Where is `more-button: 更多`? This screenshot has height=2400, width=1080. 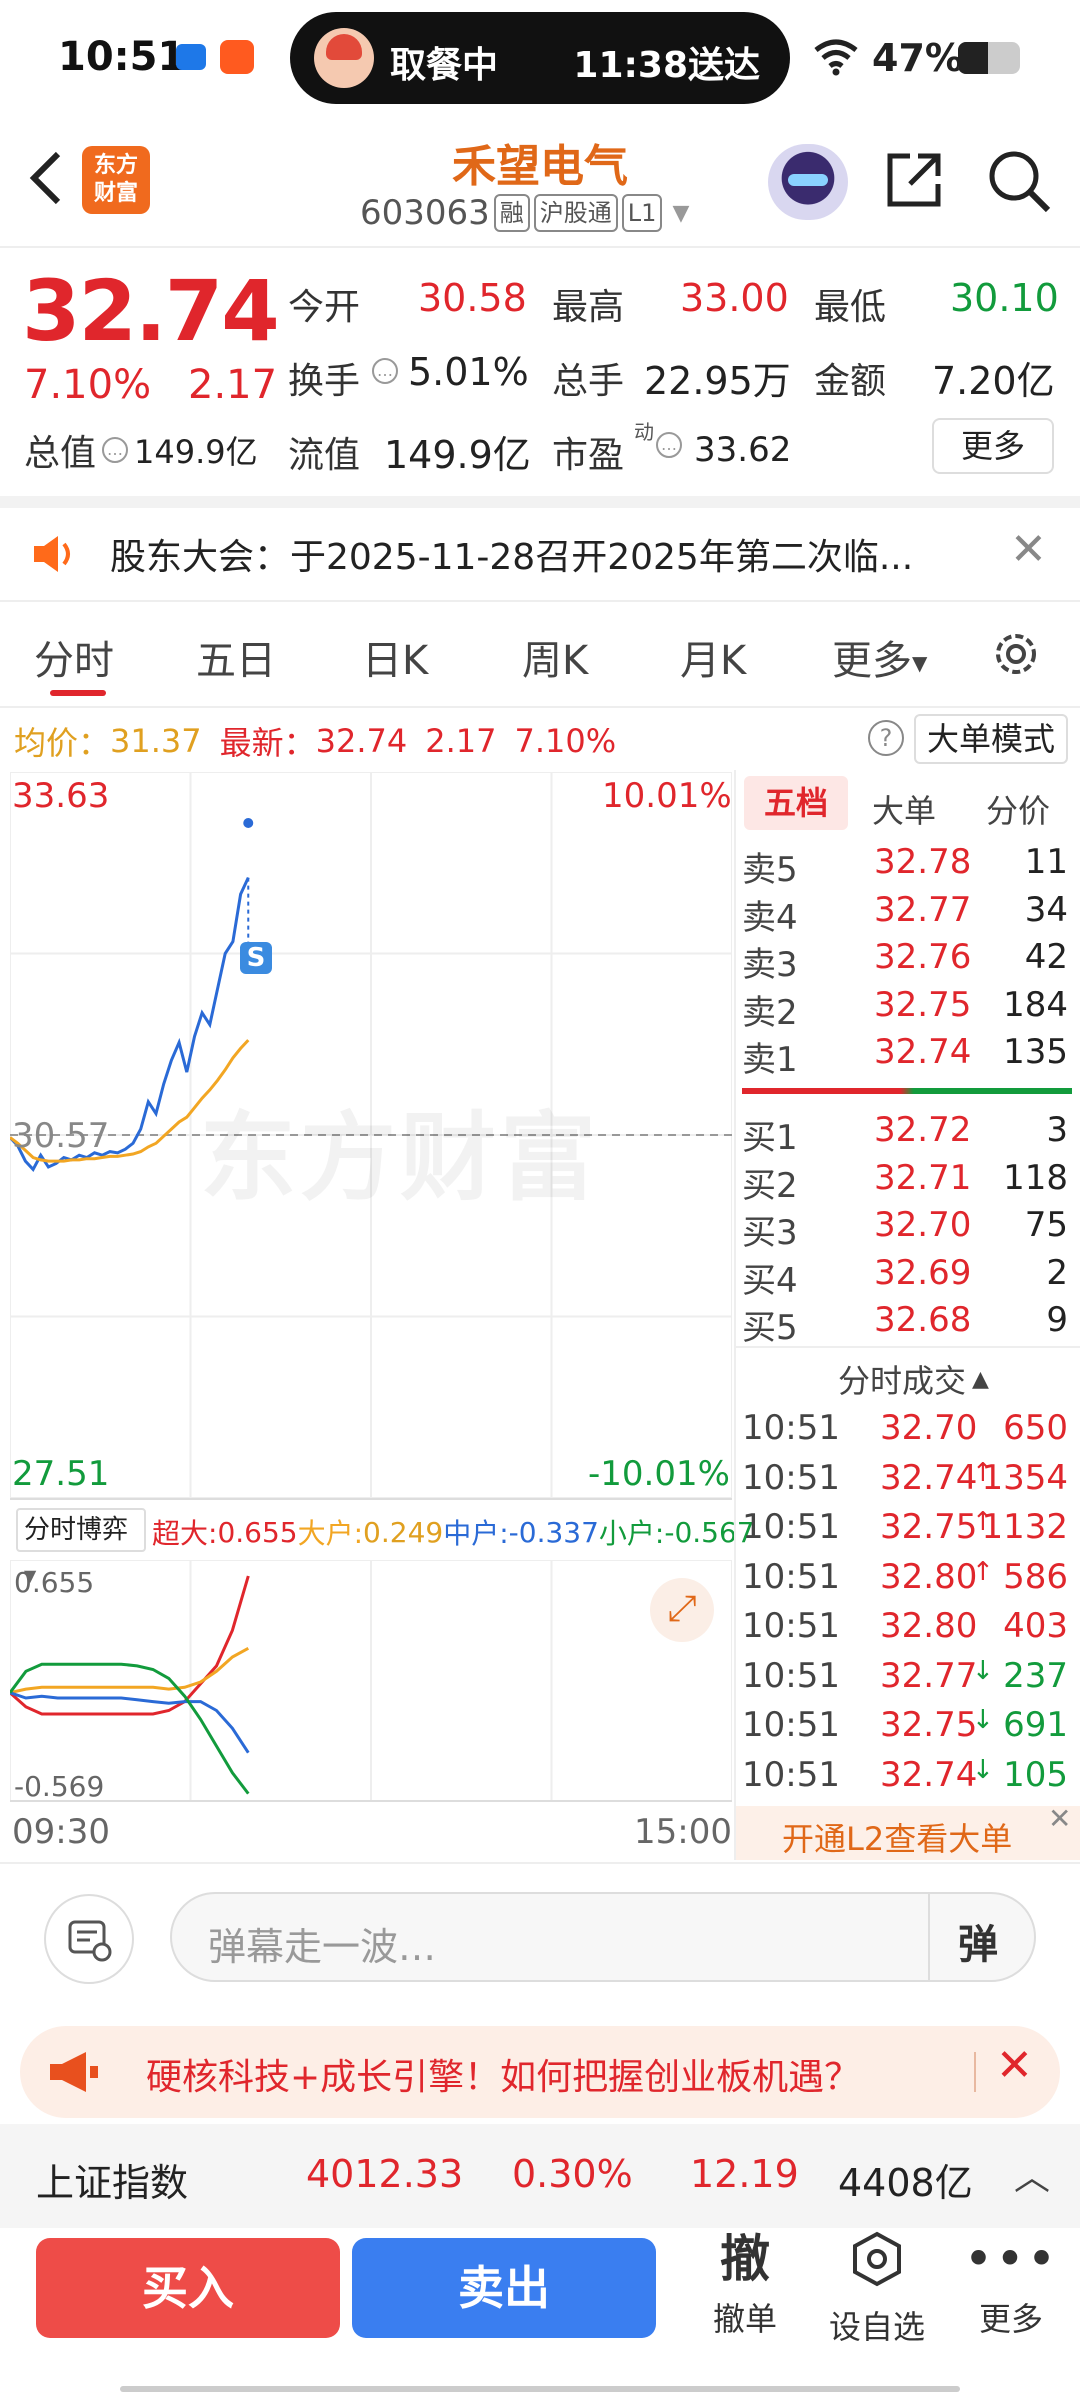
more-button: 更多 is located at coordinates (993, 446).